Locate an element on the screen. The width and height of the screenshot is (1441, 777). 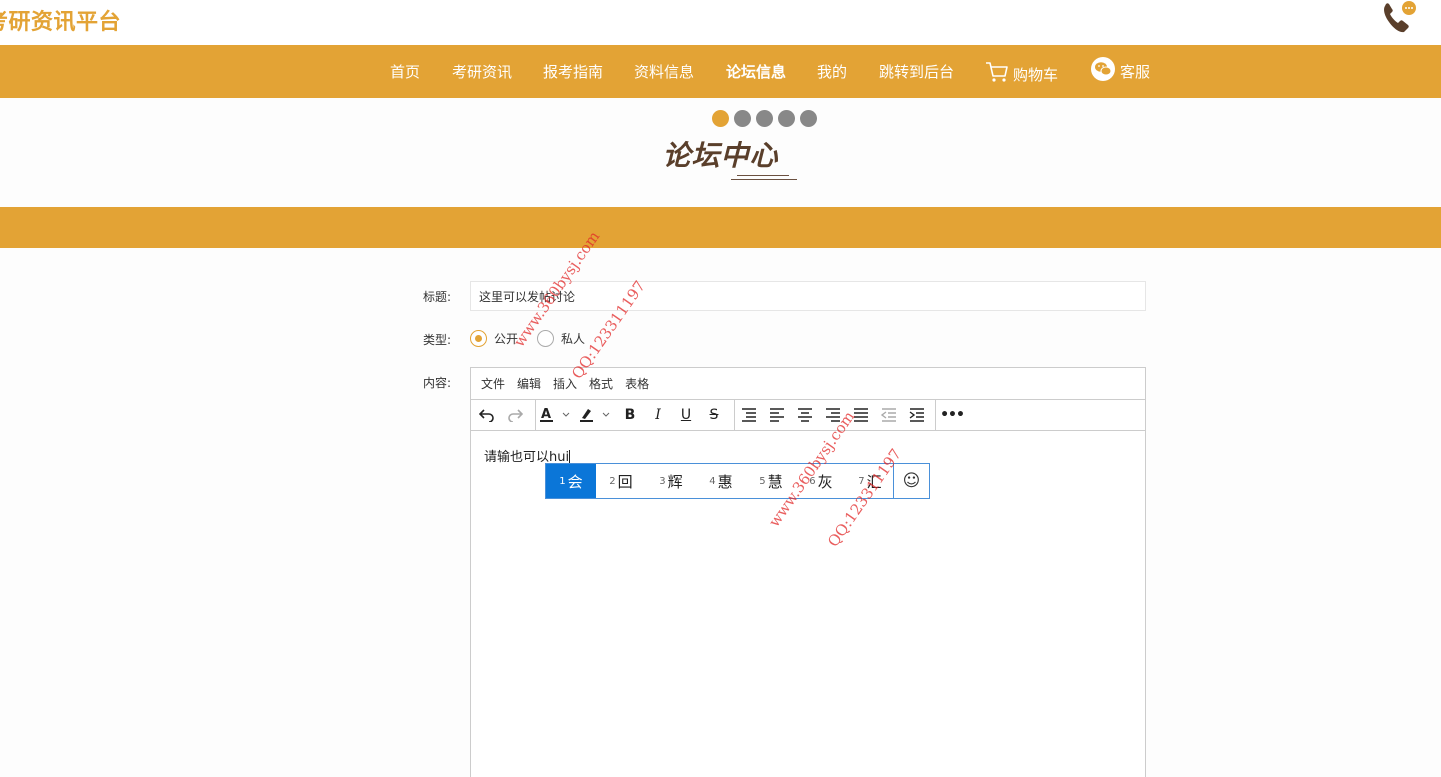
align-center-icon is located at coordinates (805, 415).